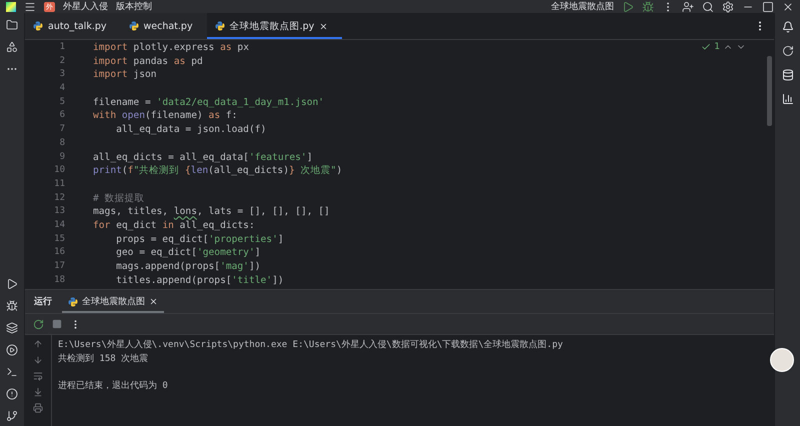 The height and width of the screenshot is (426, 800). What do you see at coordinates (125, 75) in the screenshot?
I see `code-line: import json` at bounding box center [125, 75].